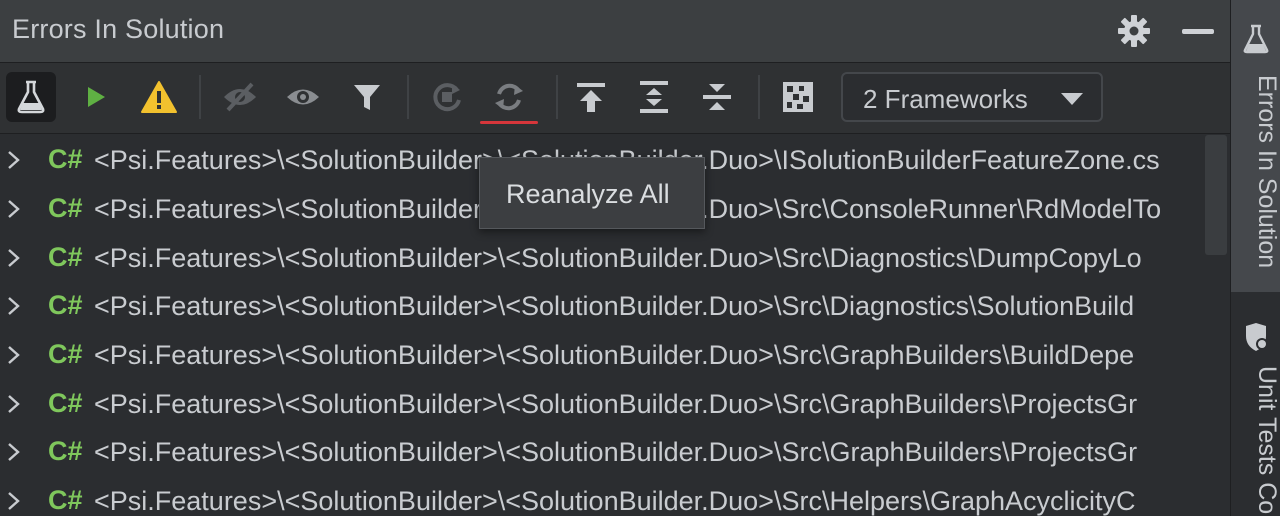 The width and height of the screenshot is (1280, 516). Describe the element at coordinates (1257, 337) in the screenshot. I see `shield-flask-icon` at that location.